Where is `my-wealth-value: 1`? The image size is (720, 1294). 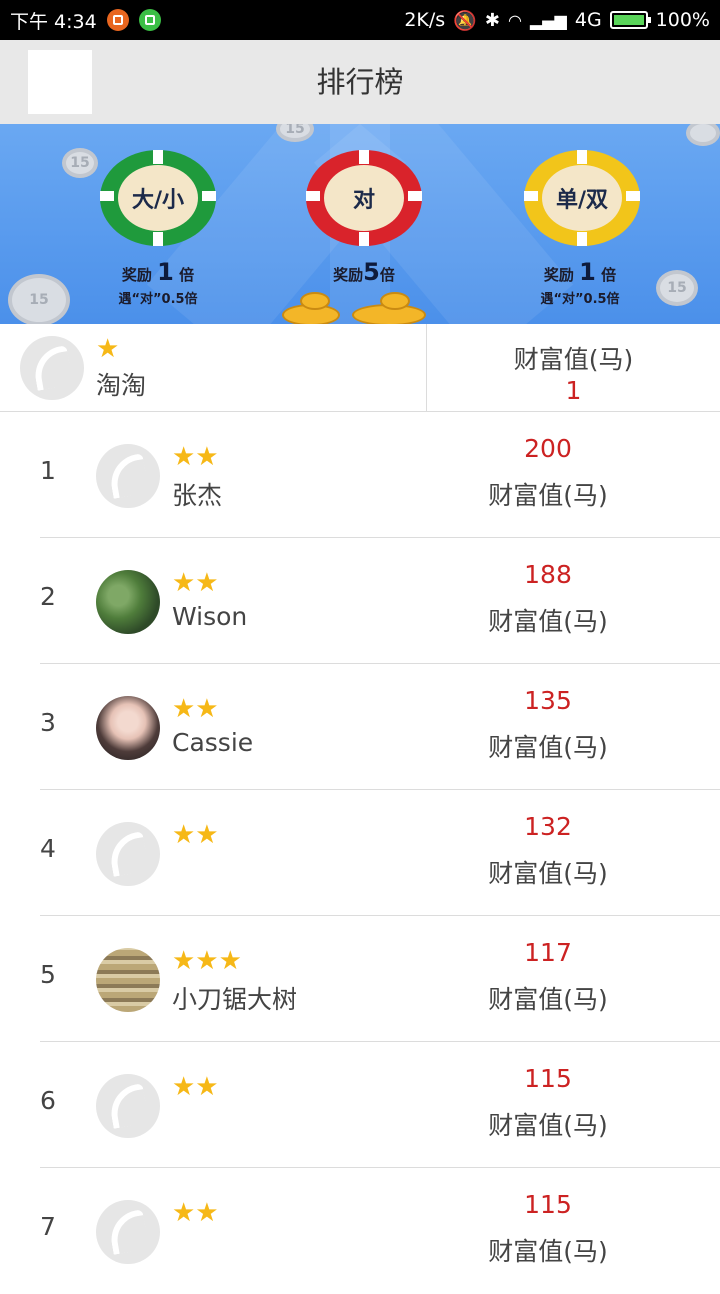 my-wealth-value: 1 is located at coordinates (573, 390).